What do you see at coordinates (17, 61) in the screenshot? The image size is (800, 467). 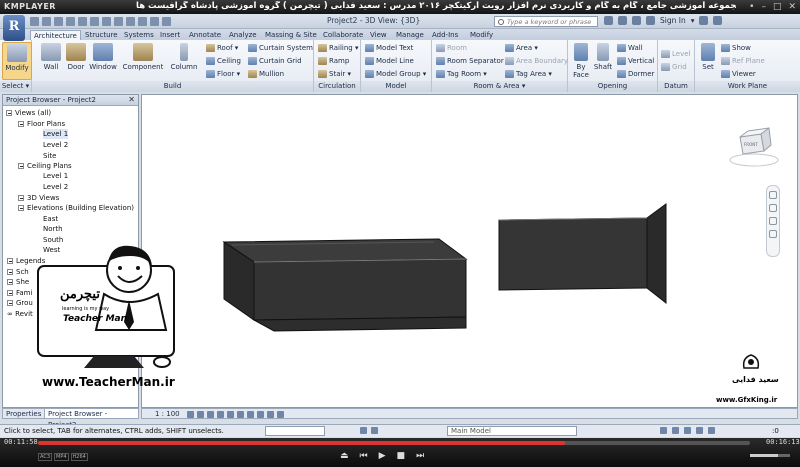 I see `modify-button: Modify` at bounding box center [17, 61].